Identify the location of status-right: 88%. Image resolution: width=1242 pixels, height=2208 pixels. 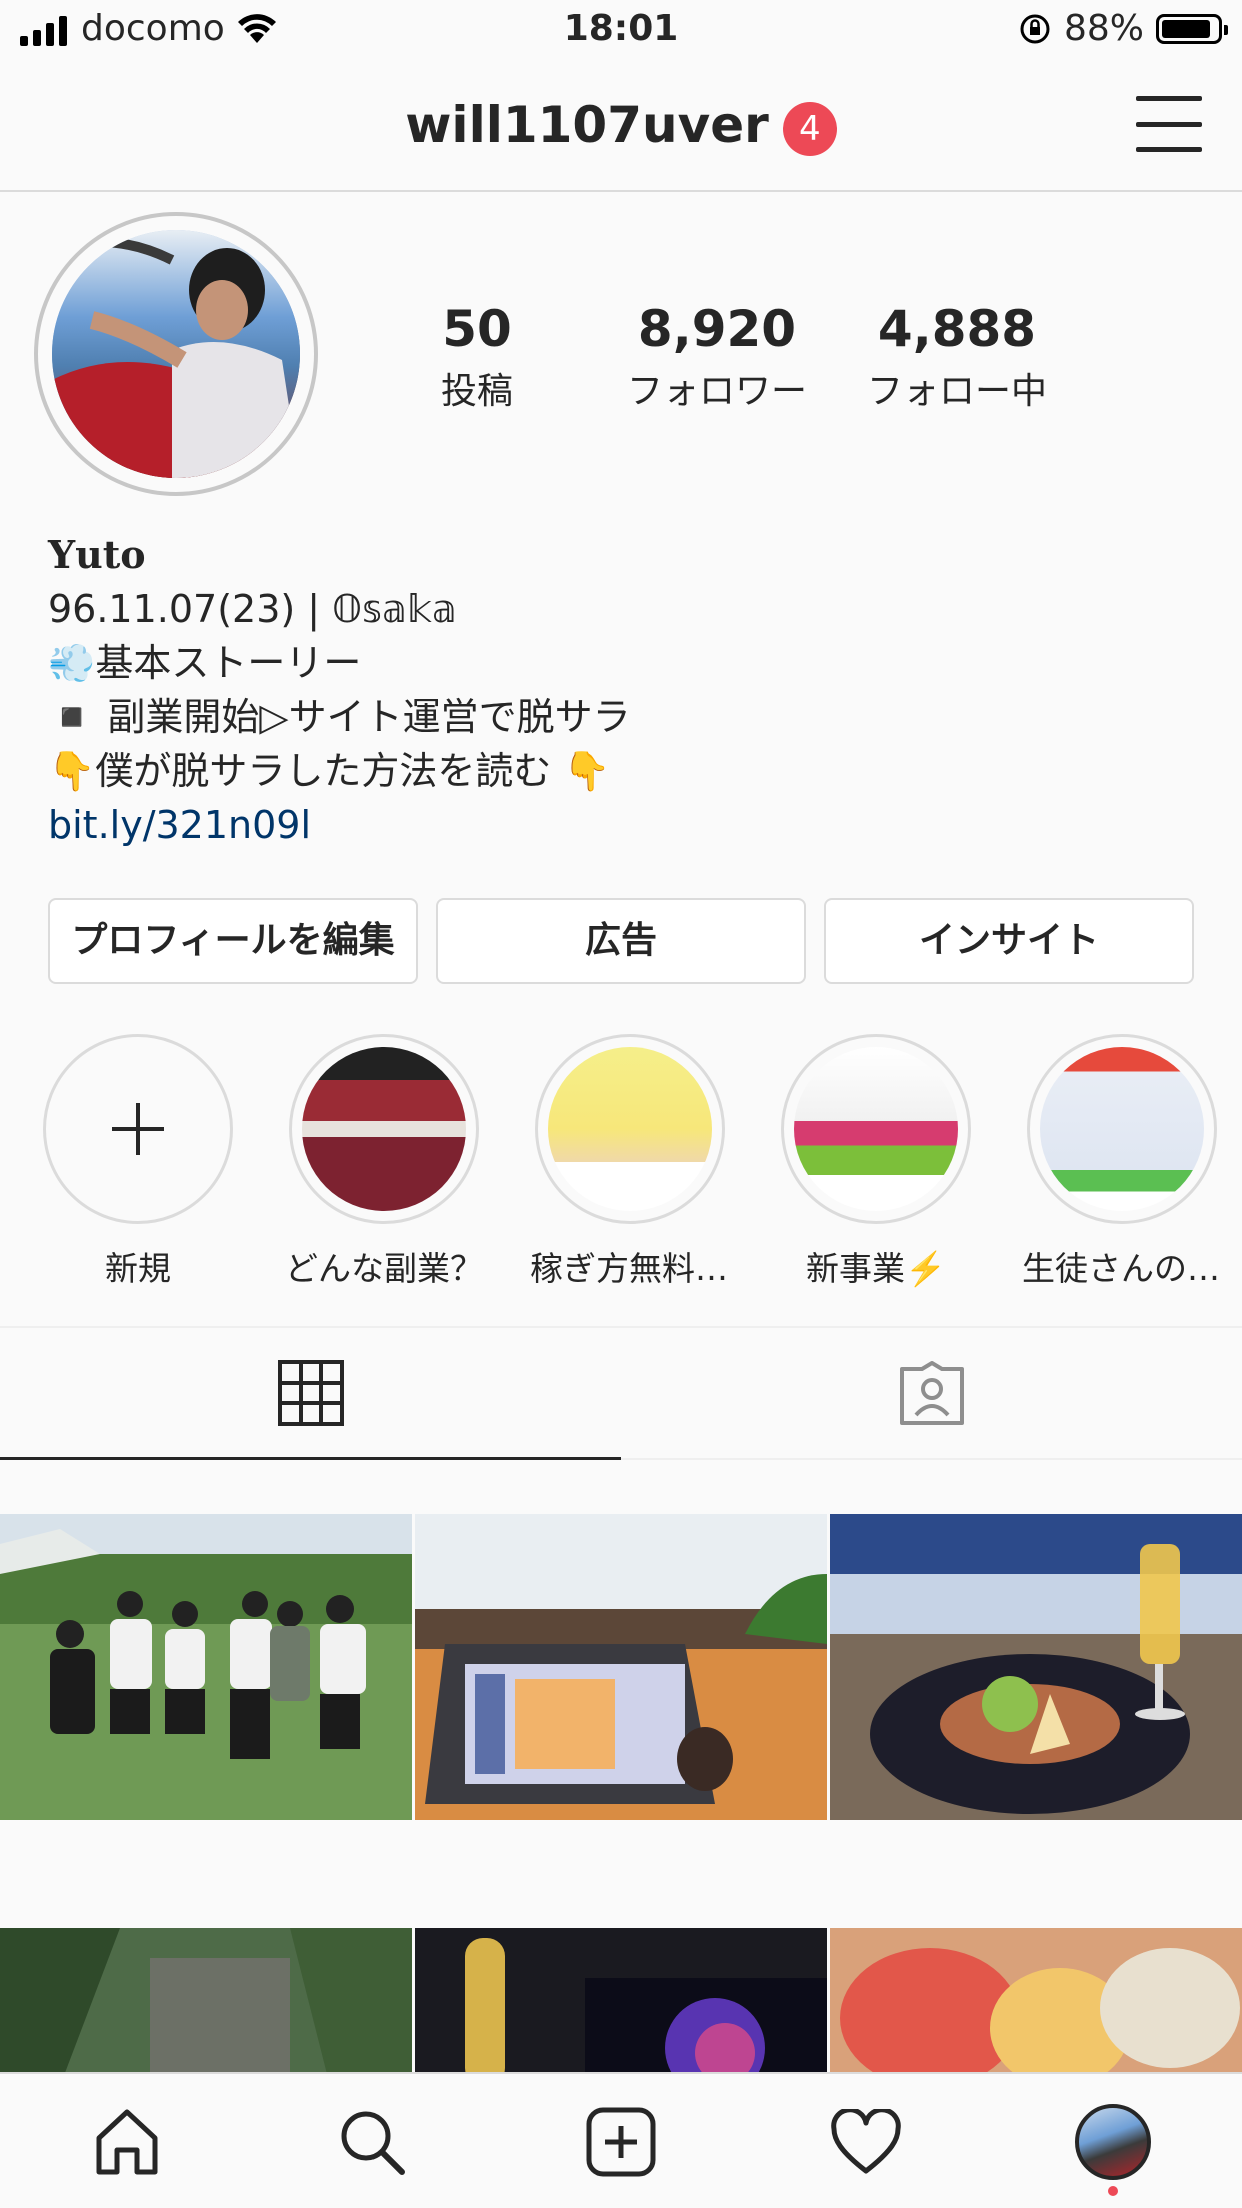
(1123, 28).